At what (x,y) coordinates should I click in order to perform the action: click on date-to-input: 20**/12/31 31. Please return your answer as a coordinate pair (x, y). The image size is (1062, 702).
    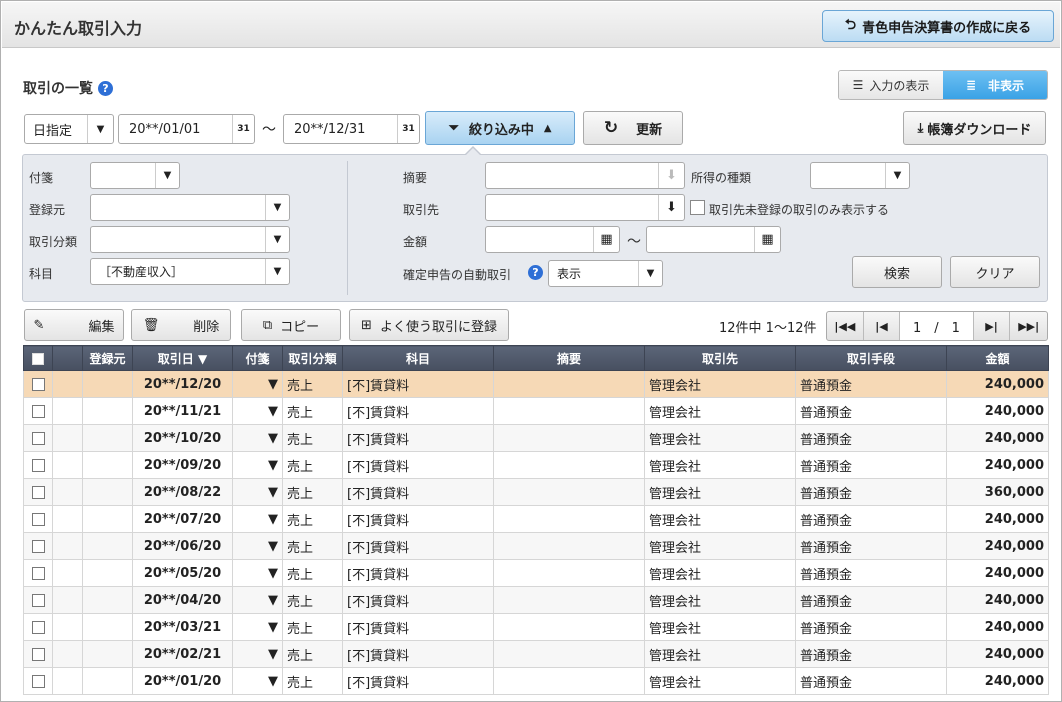
    Looking at the image, I should click on (351, 129).